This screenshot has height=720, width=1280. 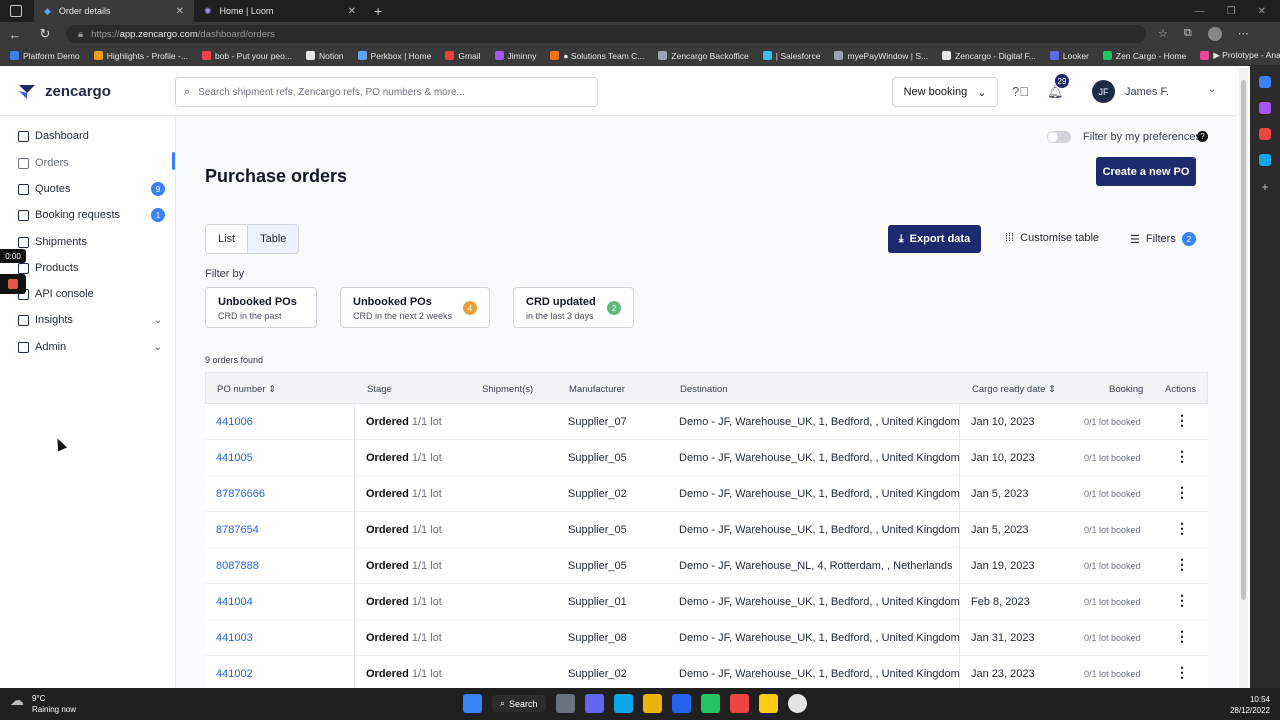 I want to click on sidebar-item-quotes: Quotes 9, so click(x=93, y=189).